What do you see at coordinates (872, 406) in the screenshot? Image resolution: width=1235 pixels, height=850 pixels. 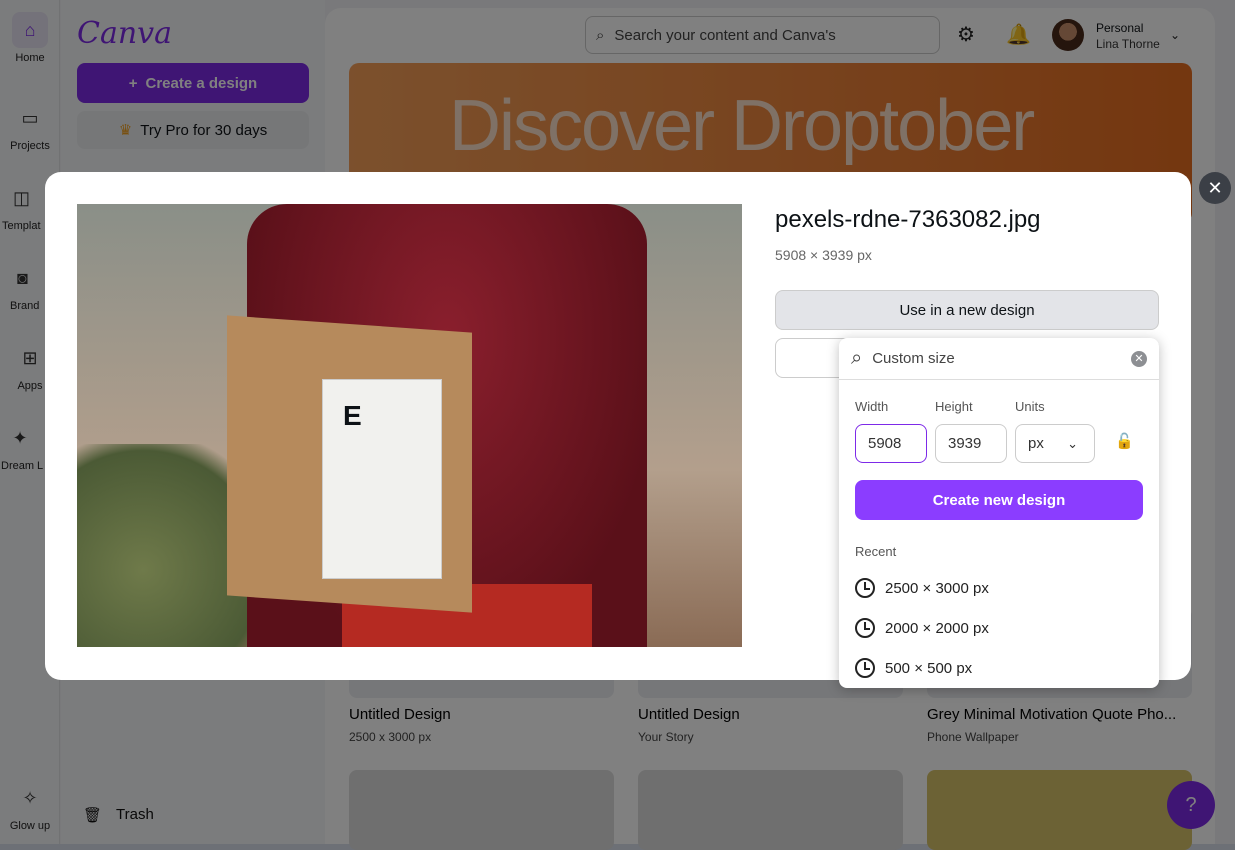 I see `width-label: Width` at bounding box center [872, 406].